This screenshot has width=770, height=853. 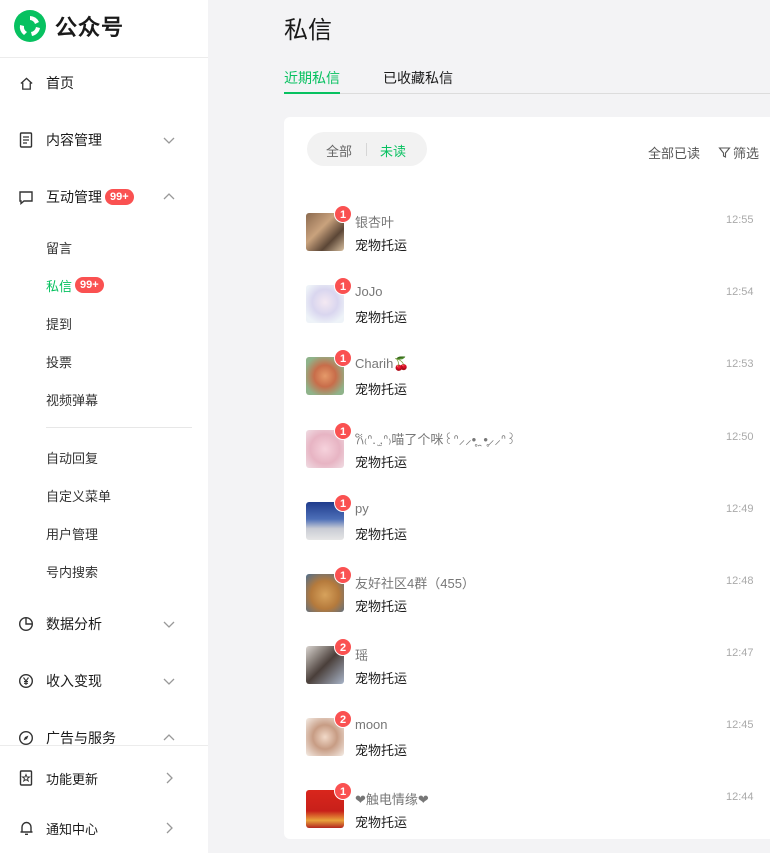 I want to click on sender-name: 银杏叶, so click(x=375, y=222).